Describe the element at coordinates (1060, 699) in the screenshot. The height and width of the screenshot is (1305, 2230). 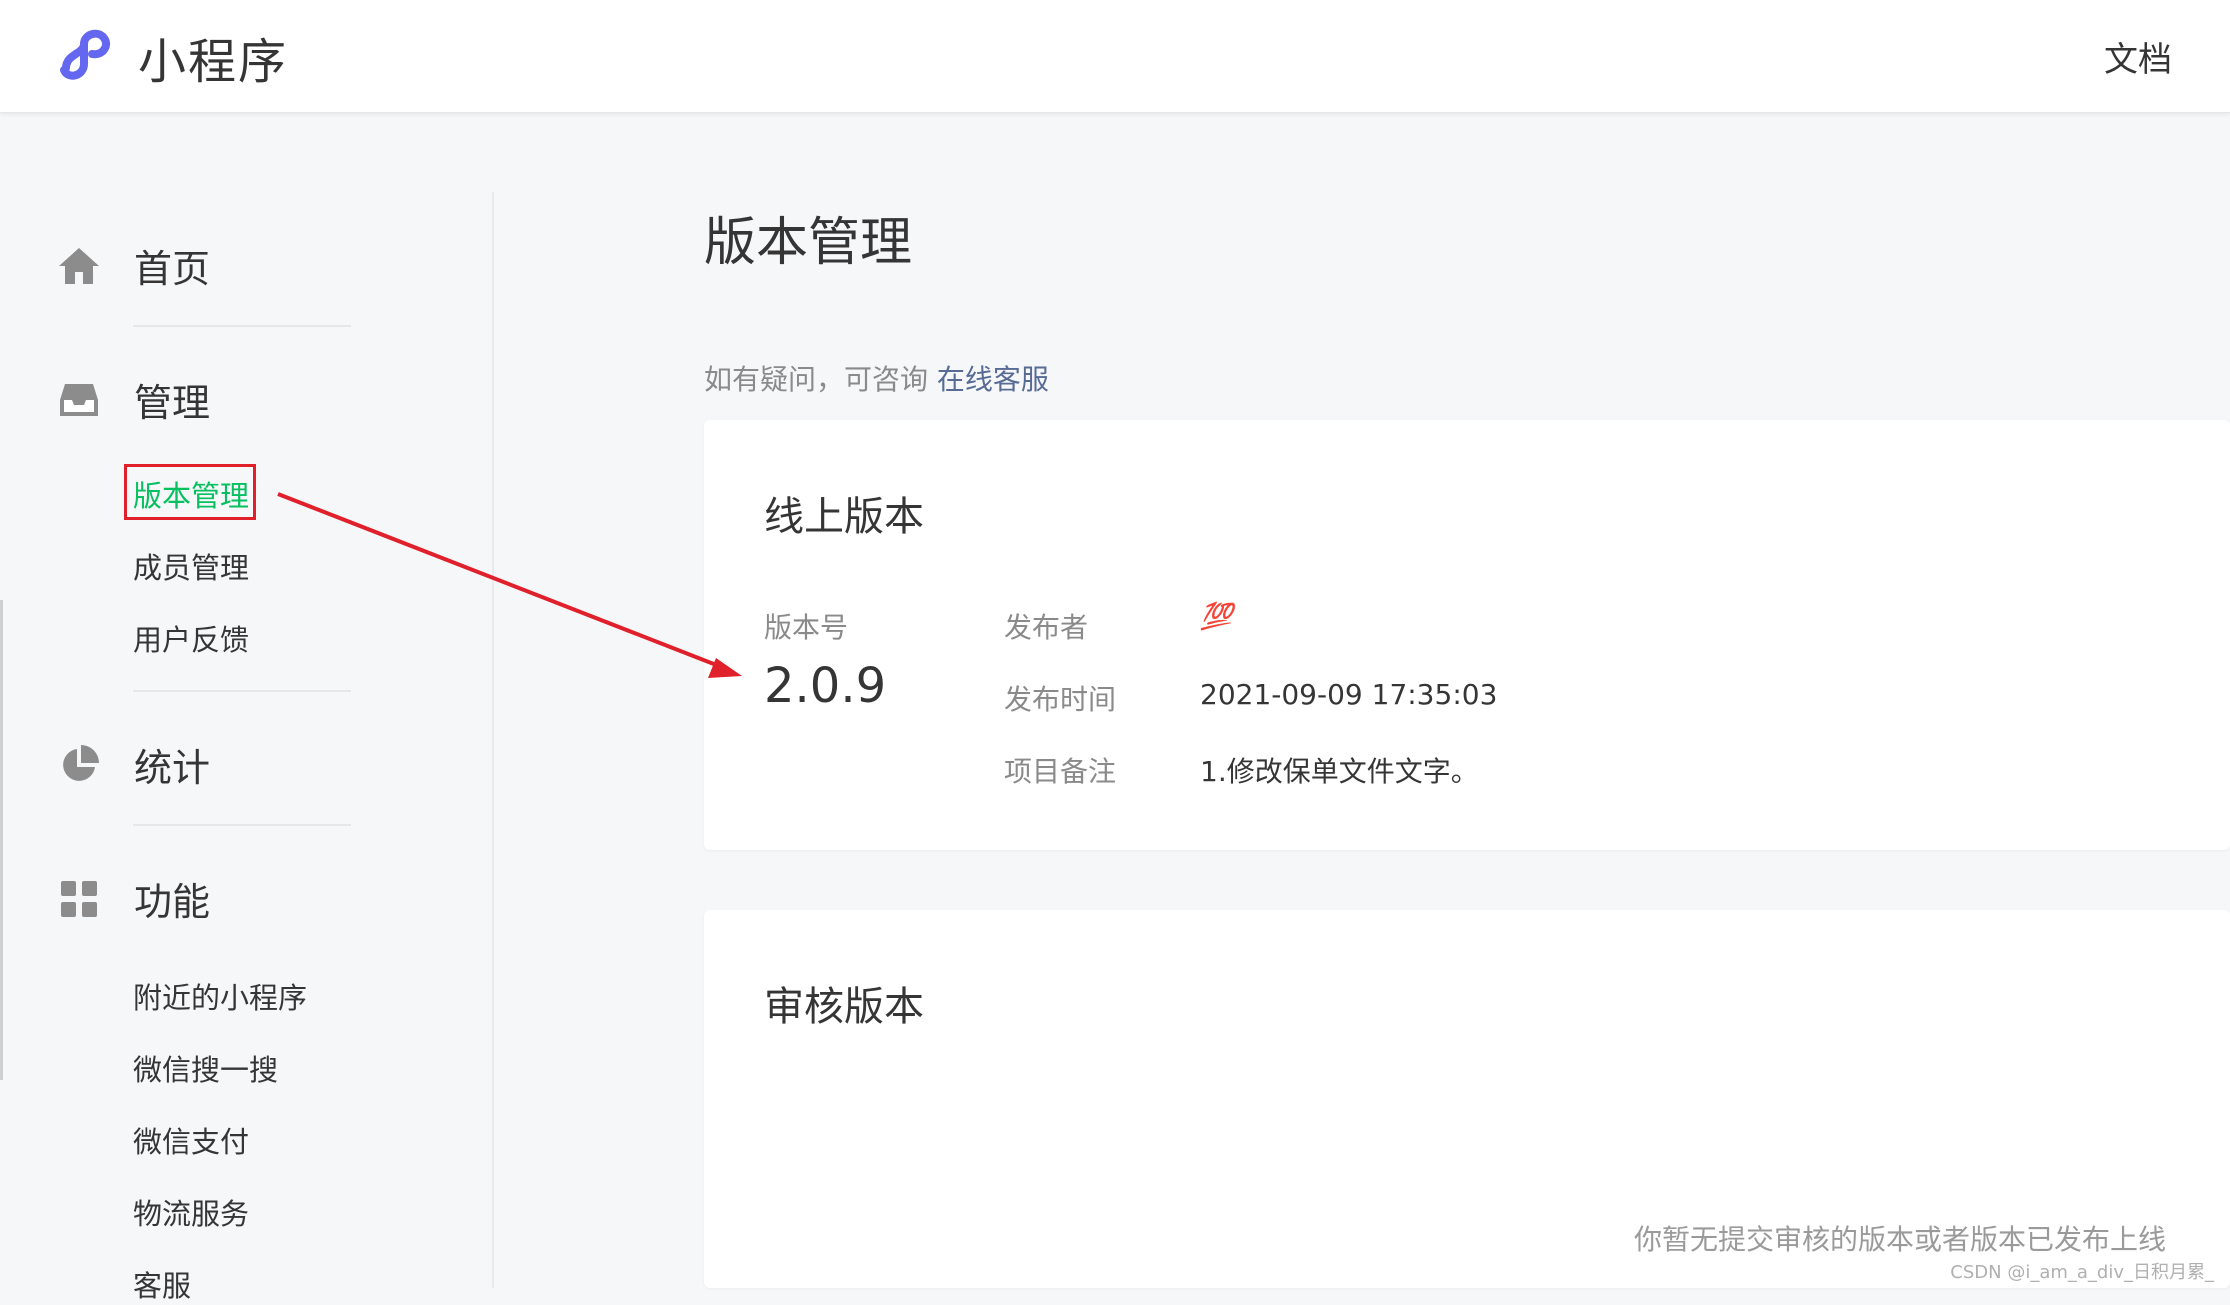
I see `publish-time-label: 发布时间` at that location.